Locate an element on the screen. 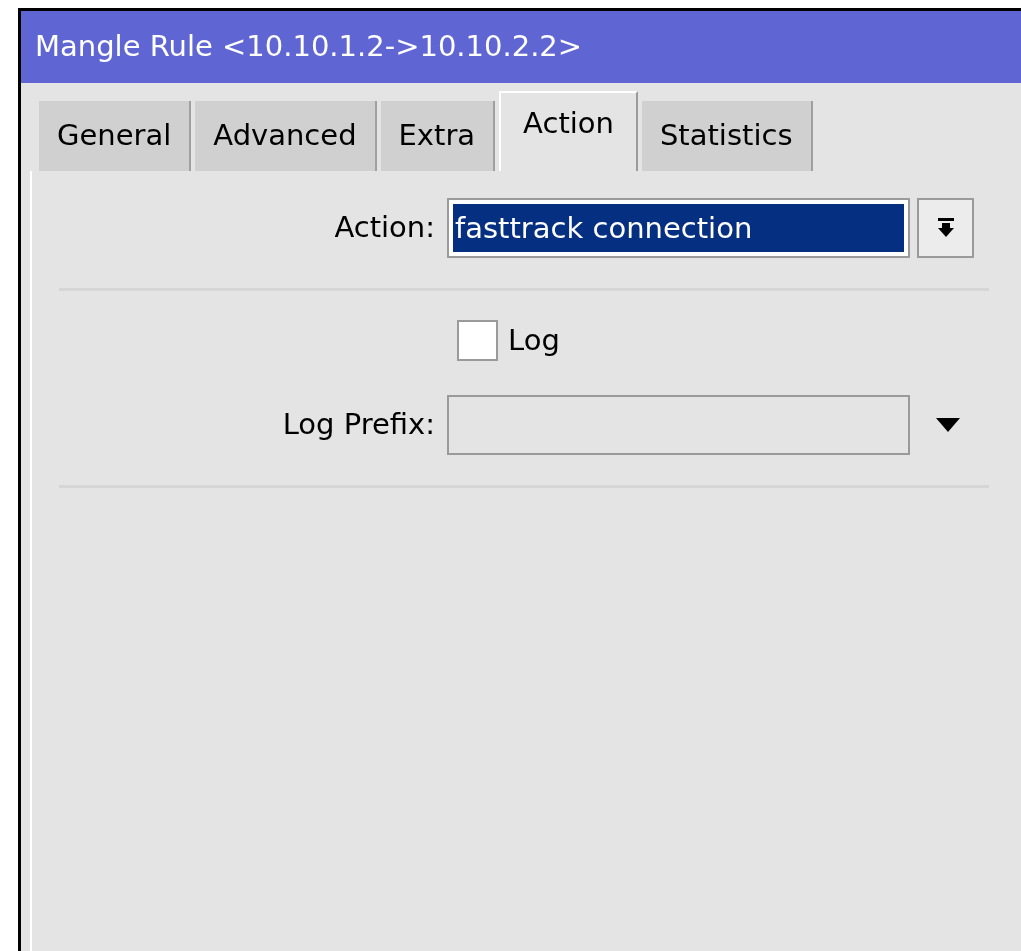  tab: Statistics is located at coordinates (727, 136).